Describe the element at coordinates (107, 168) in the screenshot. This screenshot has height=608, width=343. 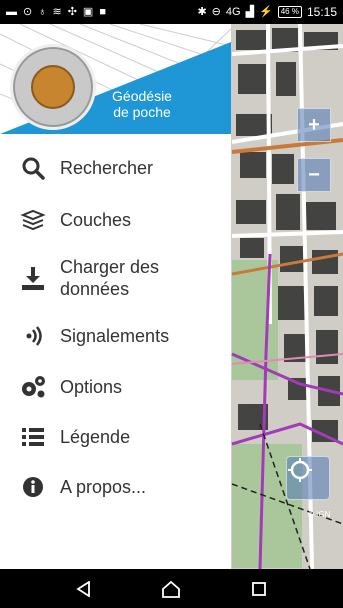
I see `menu-label: Rechercher` at that location.